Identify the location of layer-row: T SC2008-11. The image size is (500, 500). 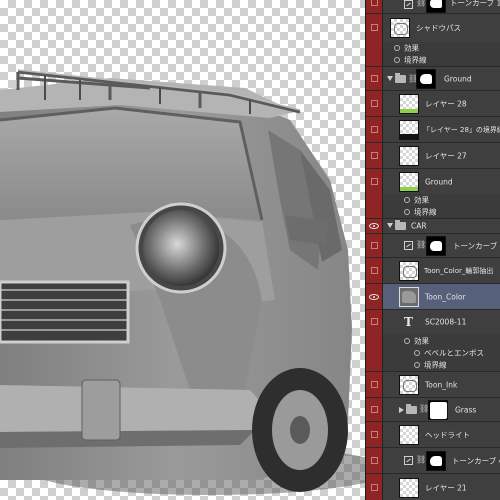
(433, 322).